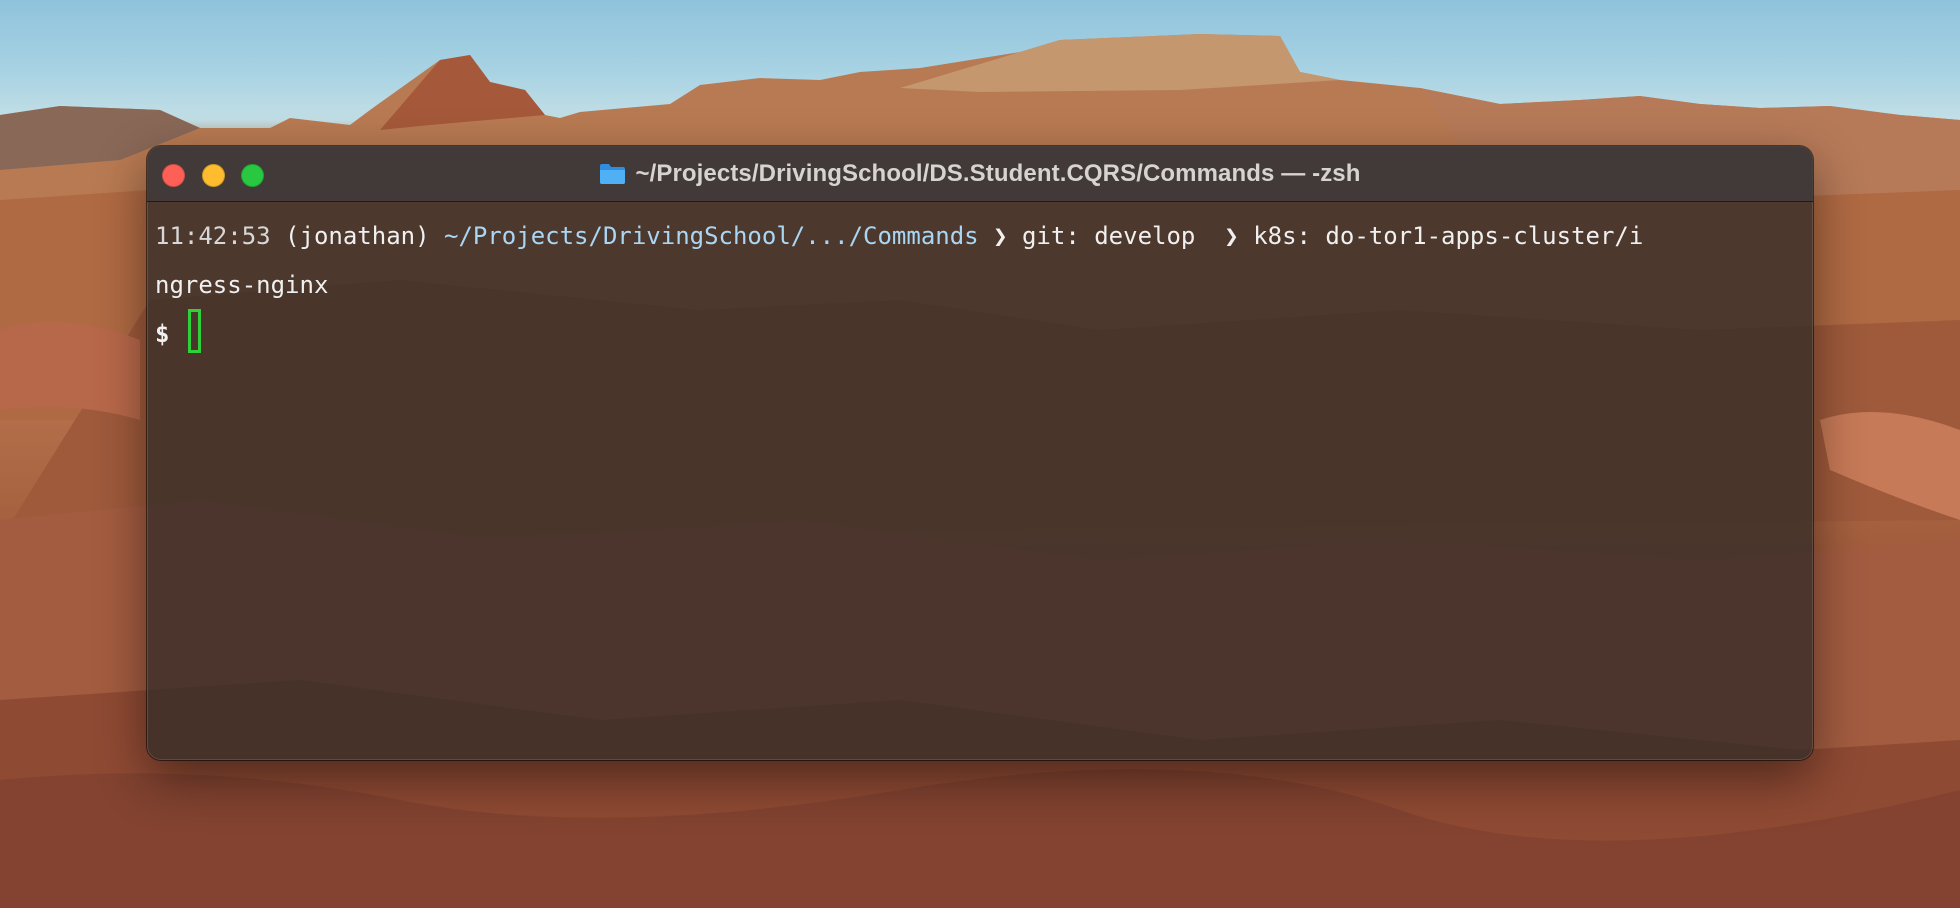  I want to click on git-branch-segment: git: develop, so click(1108, 236).